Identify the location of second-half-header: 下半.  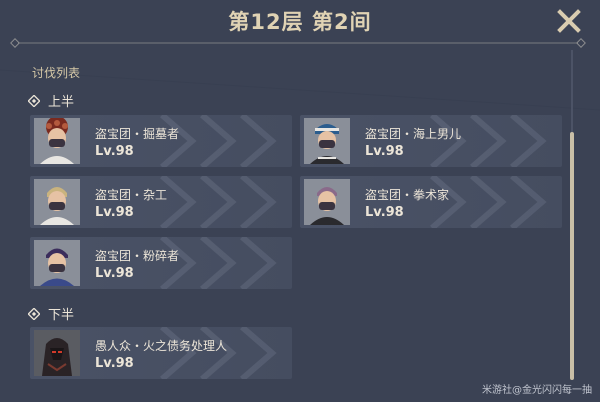
(51, 313).